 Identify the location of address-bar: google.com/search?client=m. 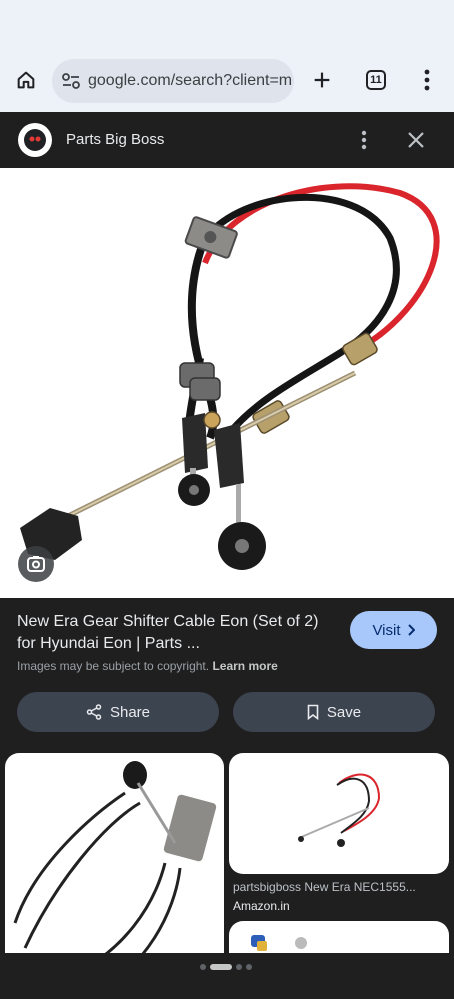
(173, 81).